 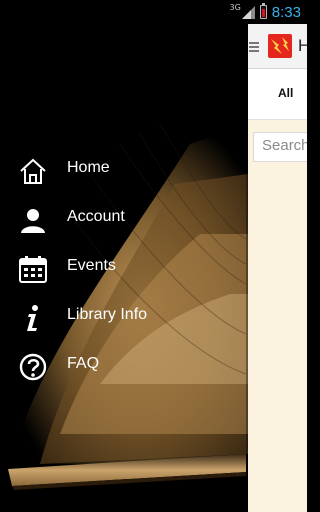 I want to click on search-input: Search, so click(x=280, y=147).